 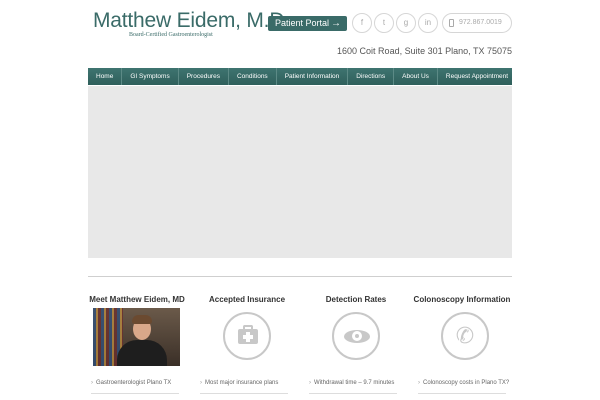 I want to click on twitter-icon: t, so click(x=384, y=23).